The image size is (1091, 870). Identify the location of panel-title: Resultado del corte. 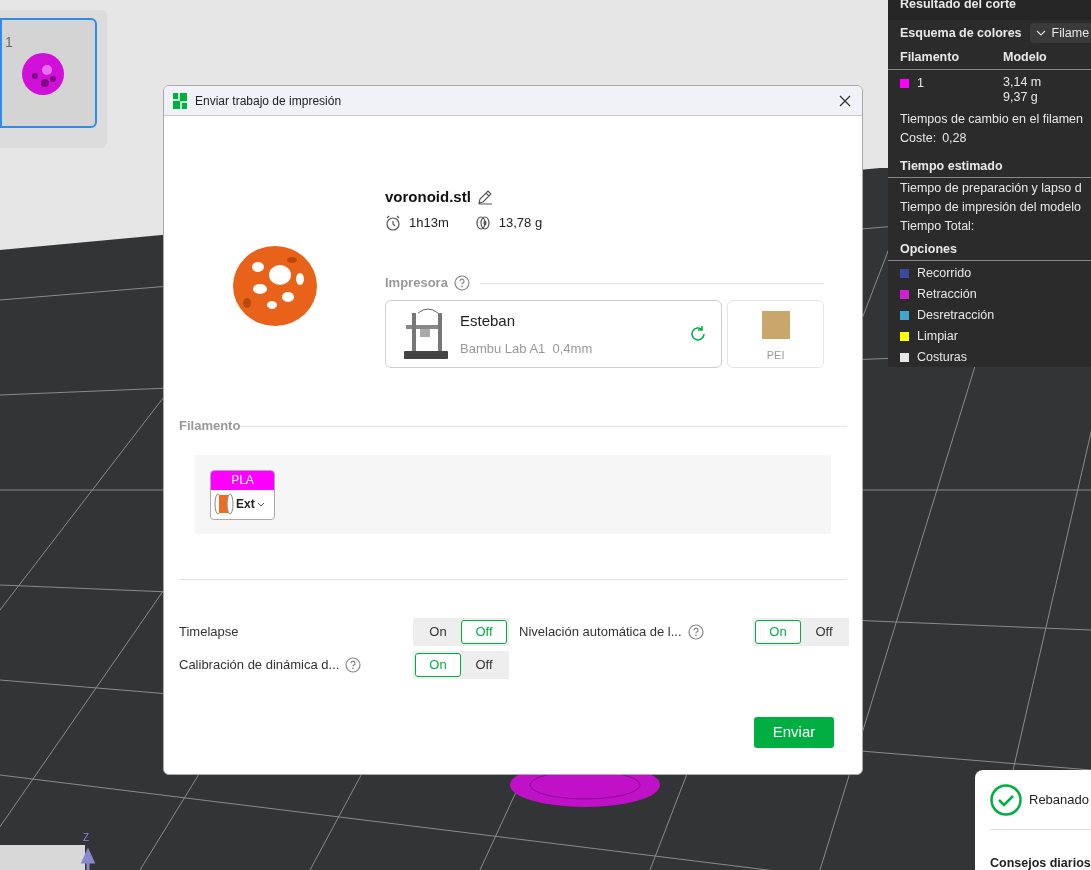
(958, 7).